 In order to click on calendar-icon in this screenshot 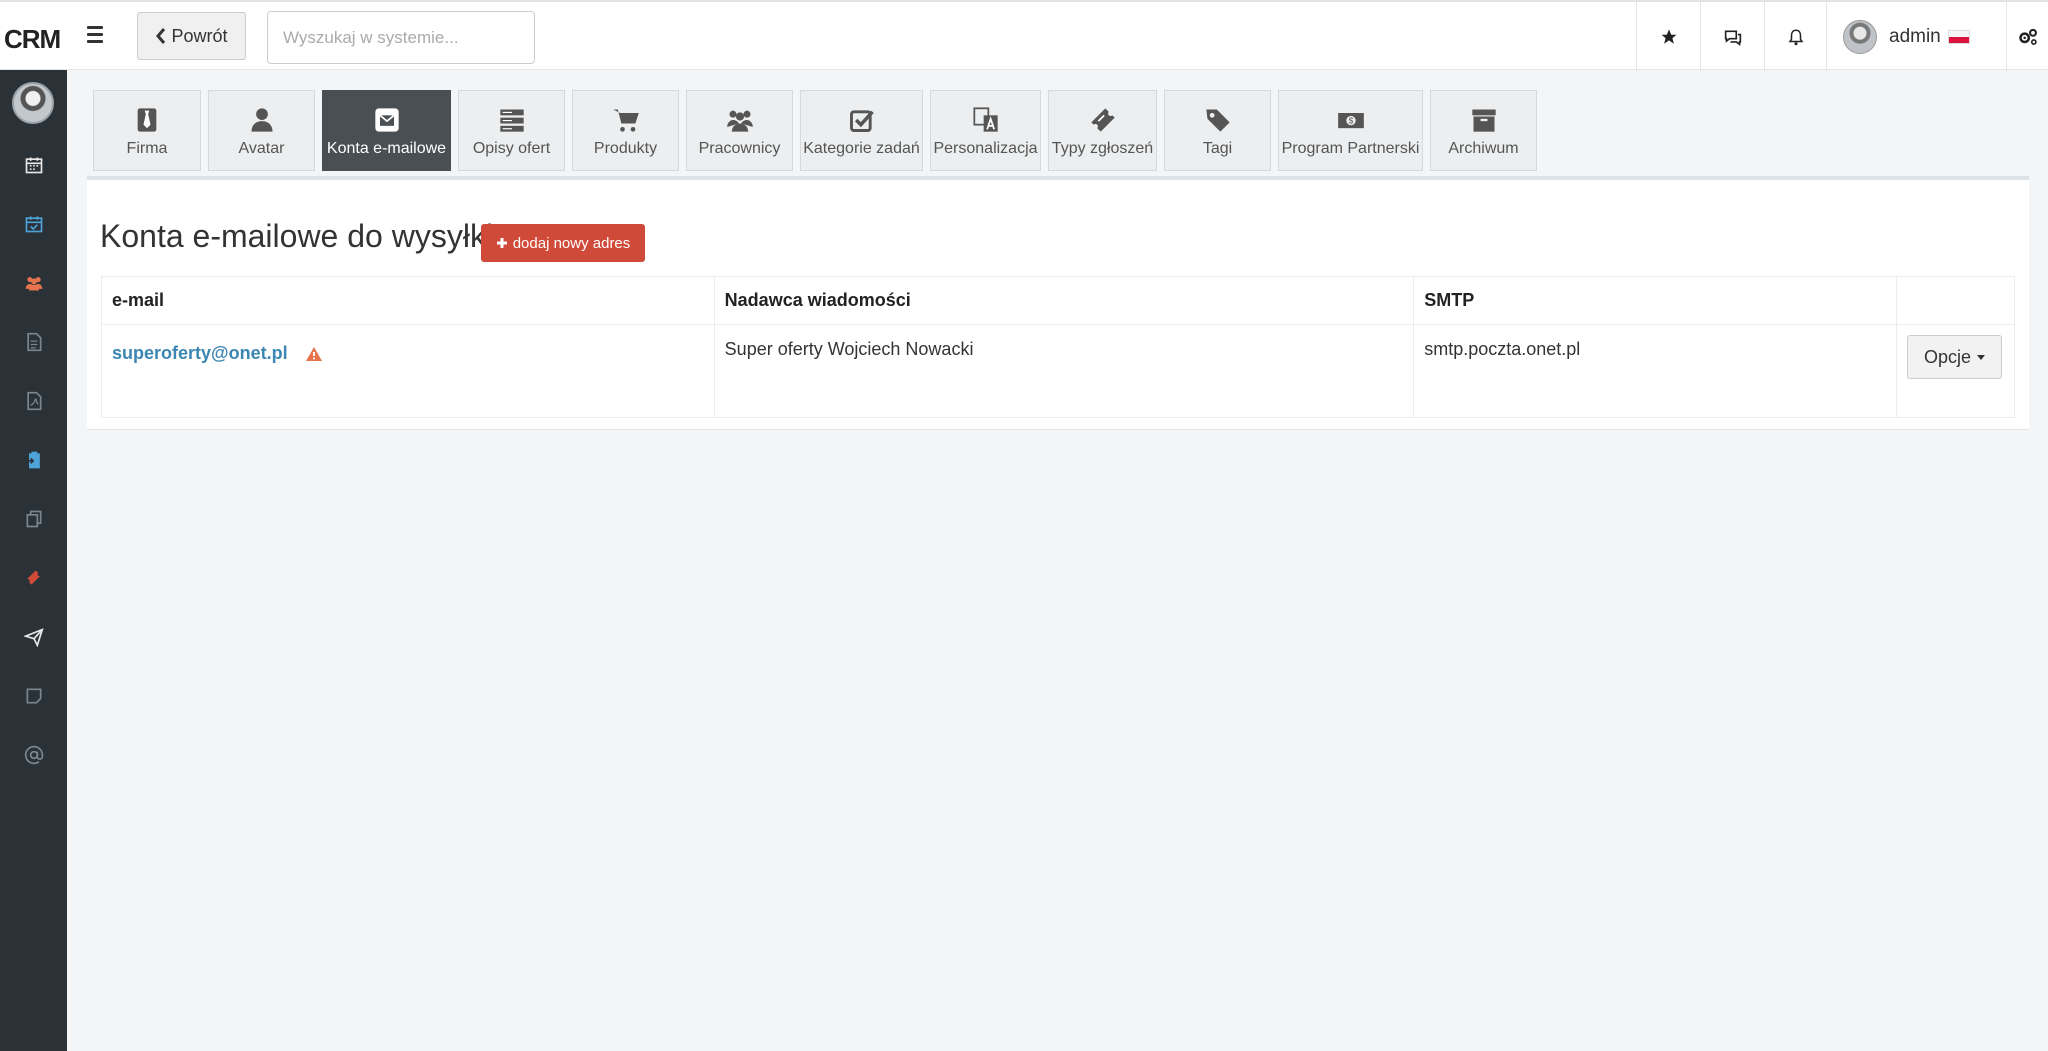, I will do `click(33, 165)`.